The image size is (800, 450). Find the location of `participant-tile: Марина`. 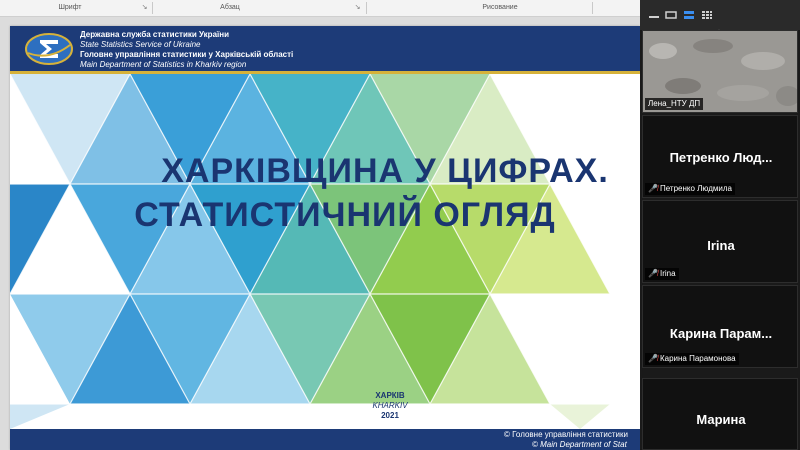

participant-tile: Марина is located at coordinates (720, 414).